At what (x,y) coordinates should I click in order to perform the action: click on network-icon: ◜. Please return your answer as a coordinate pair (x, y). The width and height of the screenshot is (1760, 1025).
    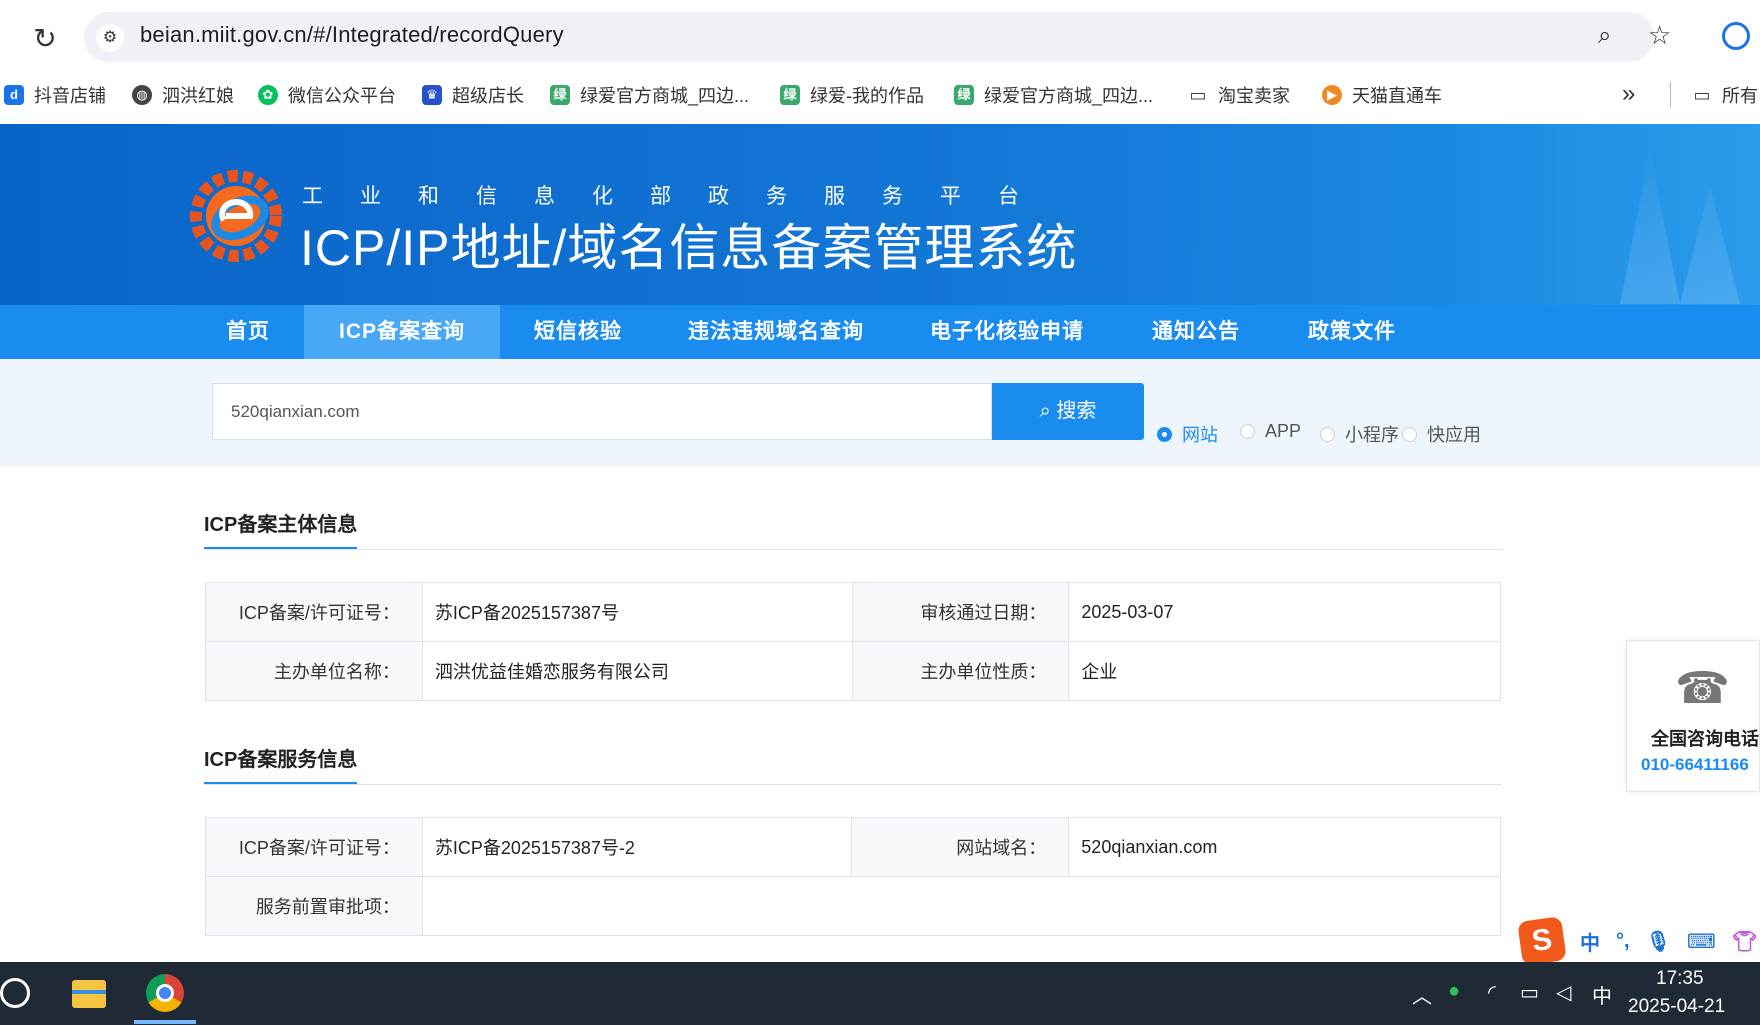
    Looking at the image, I should click on (1492, 992).